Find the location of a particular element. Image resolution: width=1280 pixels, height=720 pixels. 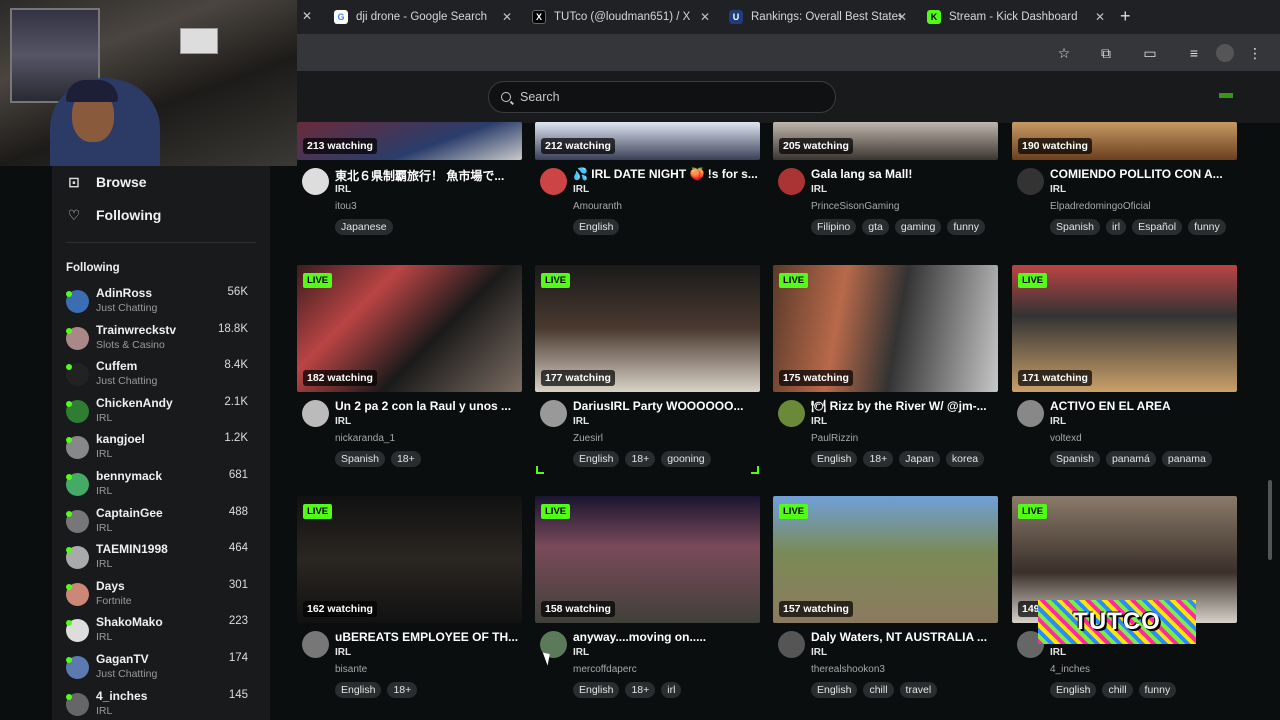

tab-google-search: G dji drone - Google Search ✕ is located at coordinates (421, 17).